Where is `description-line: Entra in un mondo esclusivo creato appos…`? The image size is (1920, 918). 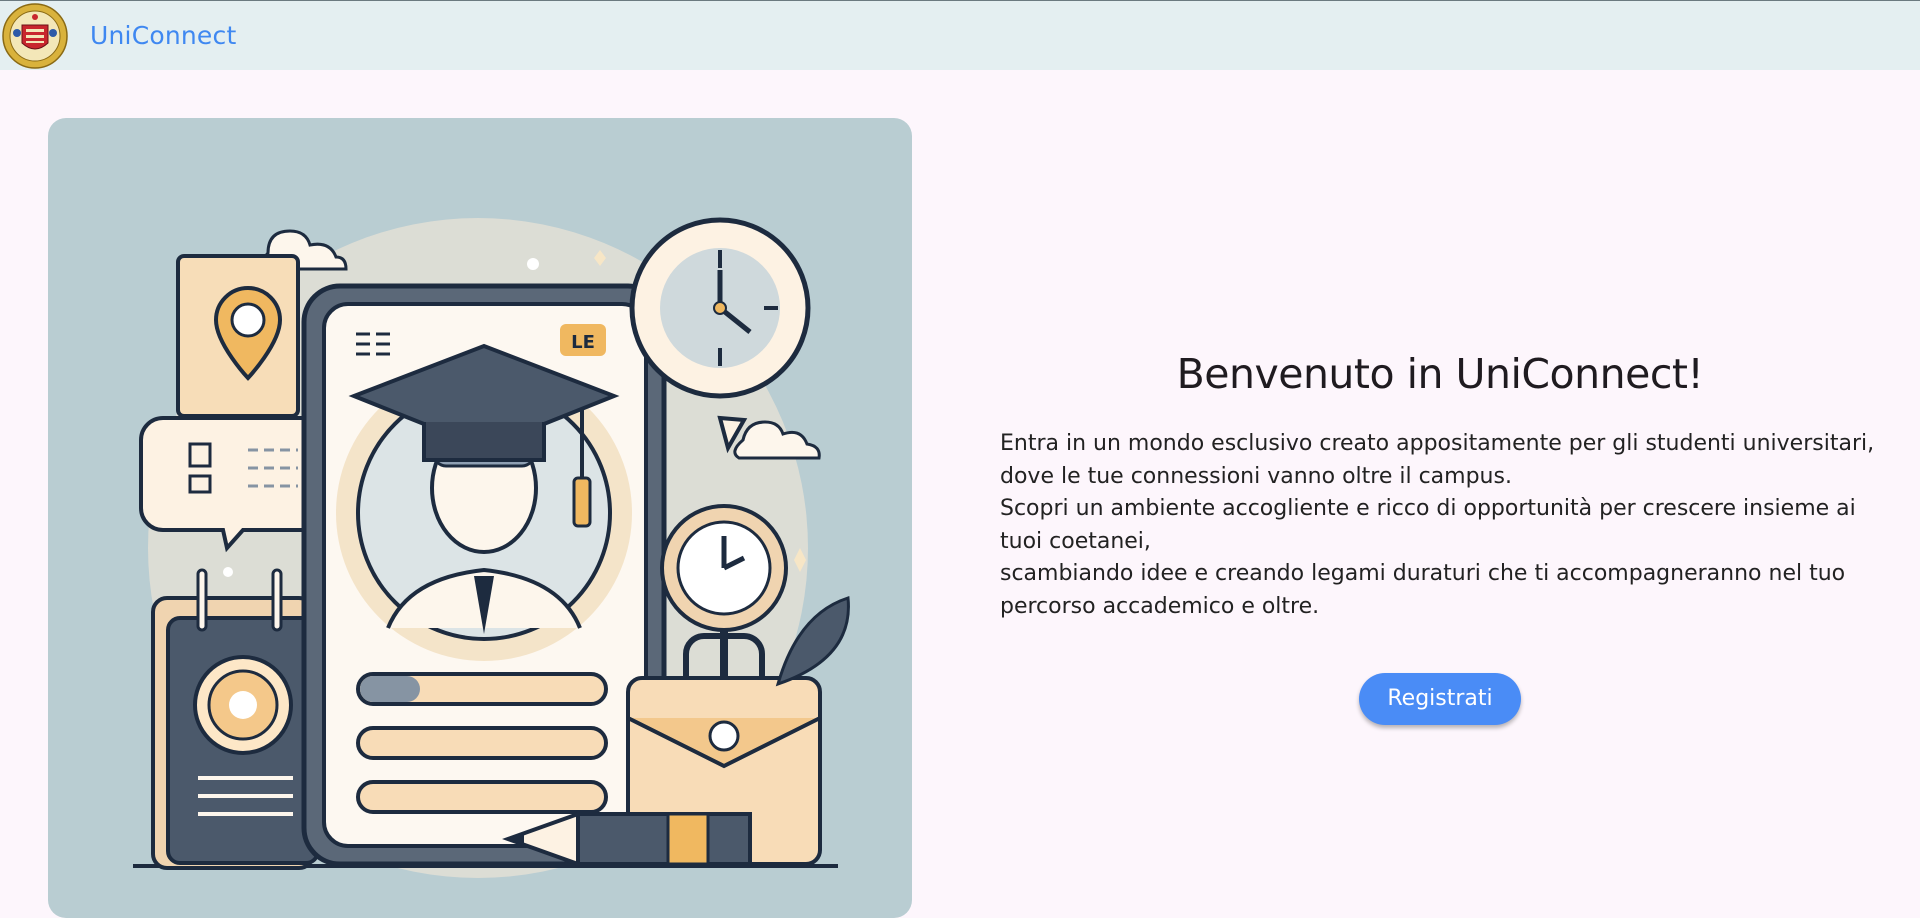
description-line: Entra in un mondo esclusivo creato appos… is located at coordinates (1437, 443).